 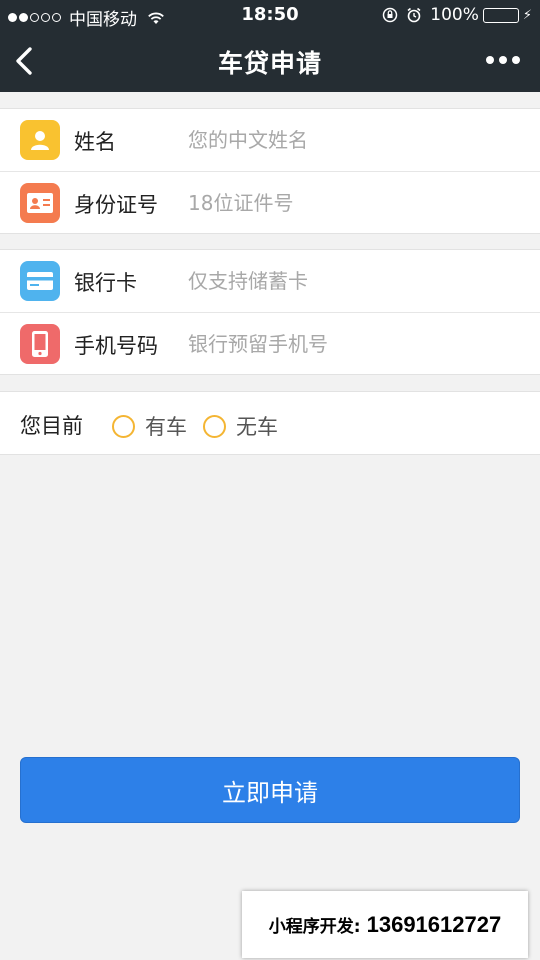 I want to click on phone-row: 手机号码, so click(x=270, y=343).